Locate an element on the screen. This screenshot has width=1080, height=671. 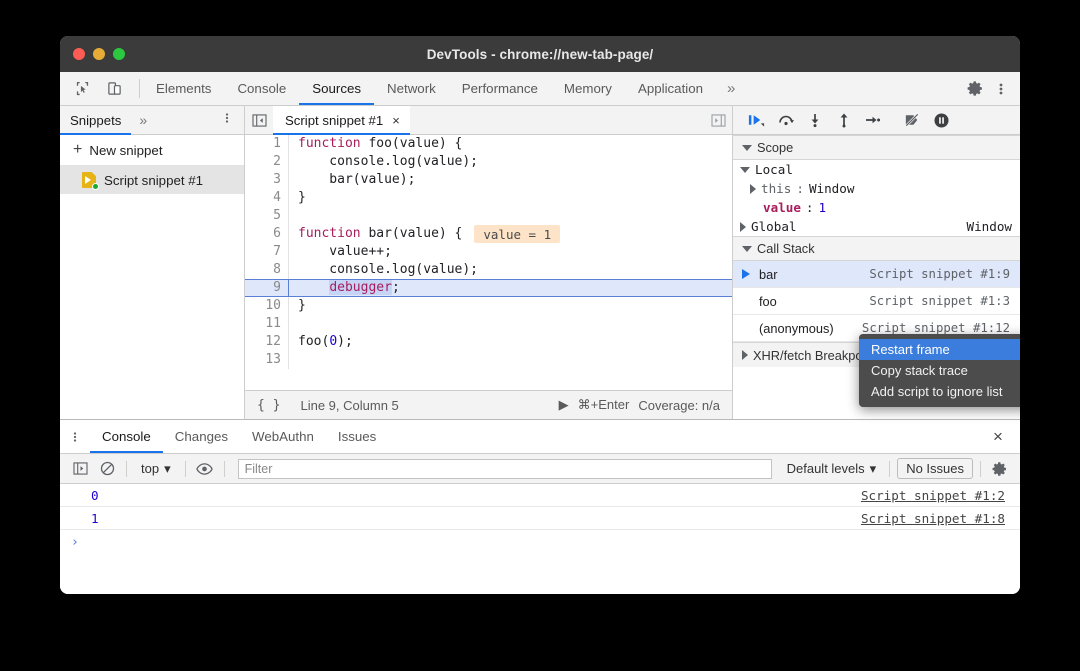
drawer-more-options-icon is located at coordinates (75, 436).